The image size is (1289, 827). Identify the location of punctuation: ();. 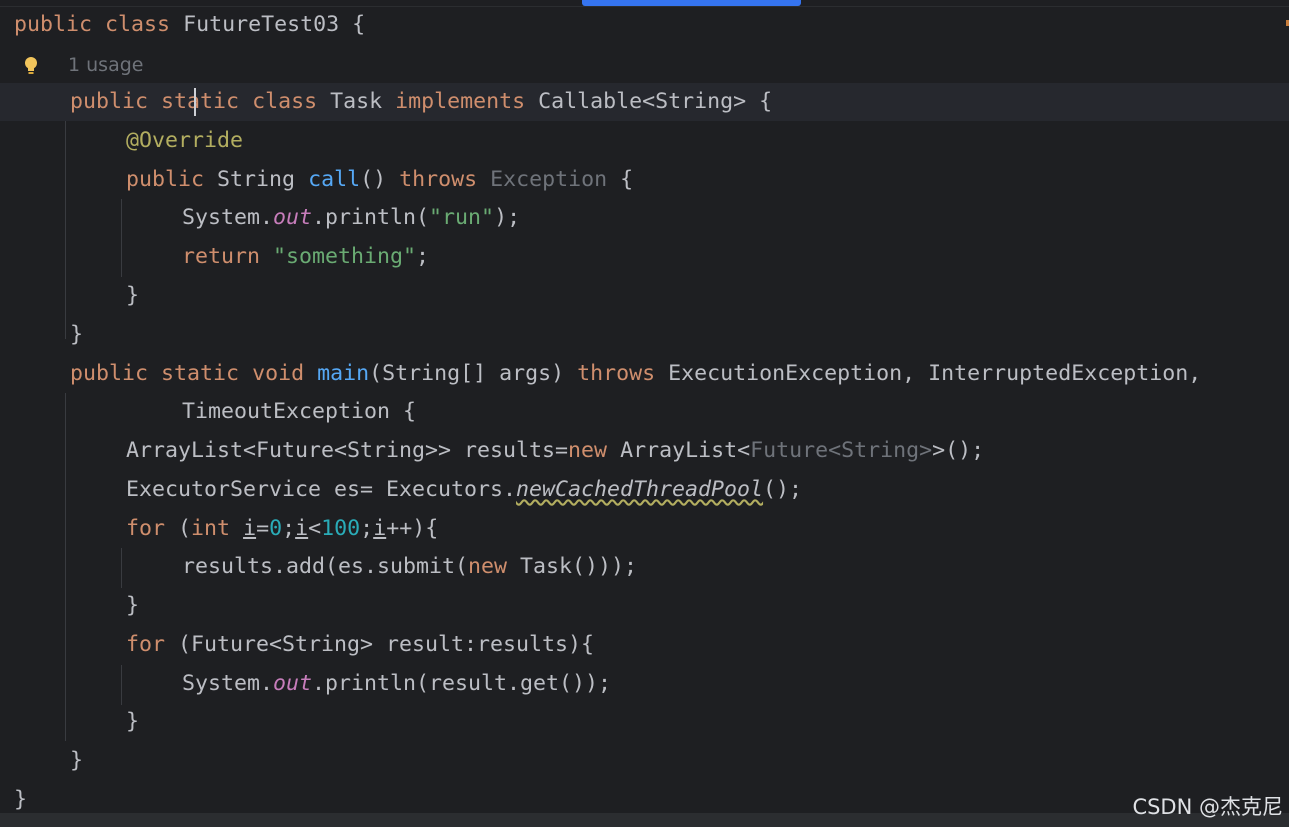
(783, 489).